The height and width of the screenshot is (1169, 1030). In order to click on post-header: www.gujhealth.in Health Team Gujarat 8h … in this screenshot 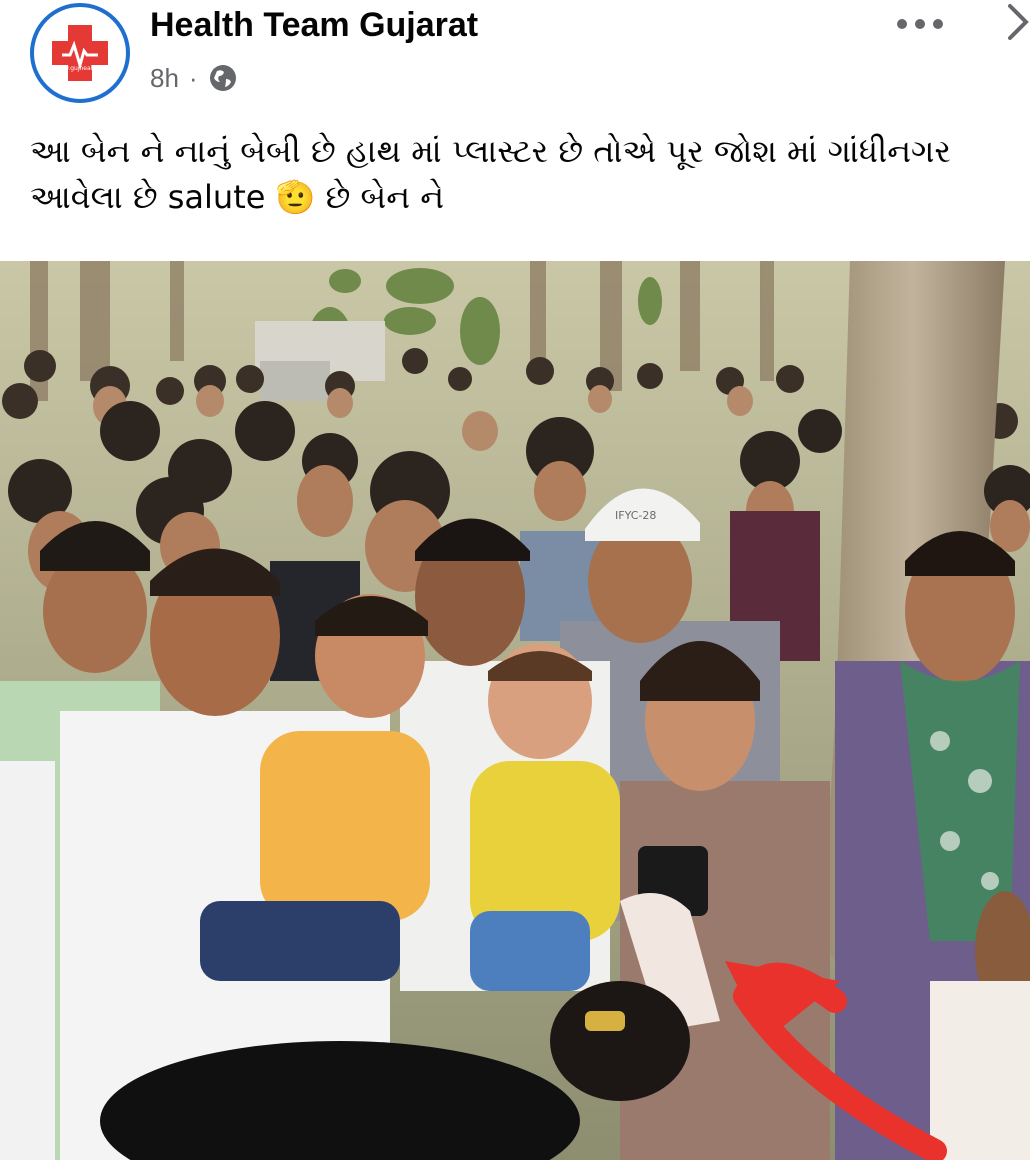, I will do `click(515, 55)`.